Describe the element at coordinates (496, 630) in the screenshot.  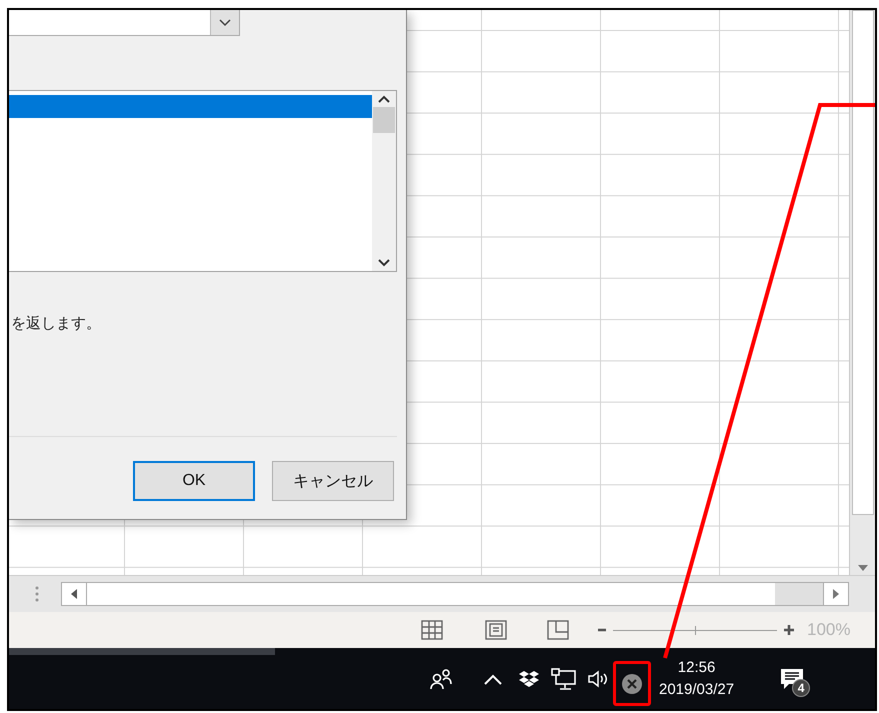
I see `page-layout-icon` at that location.